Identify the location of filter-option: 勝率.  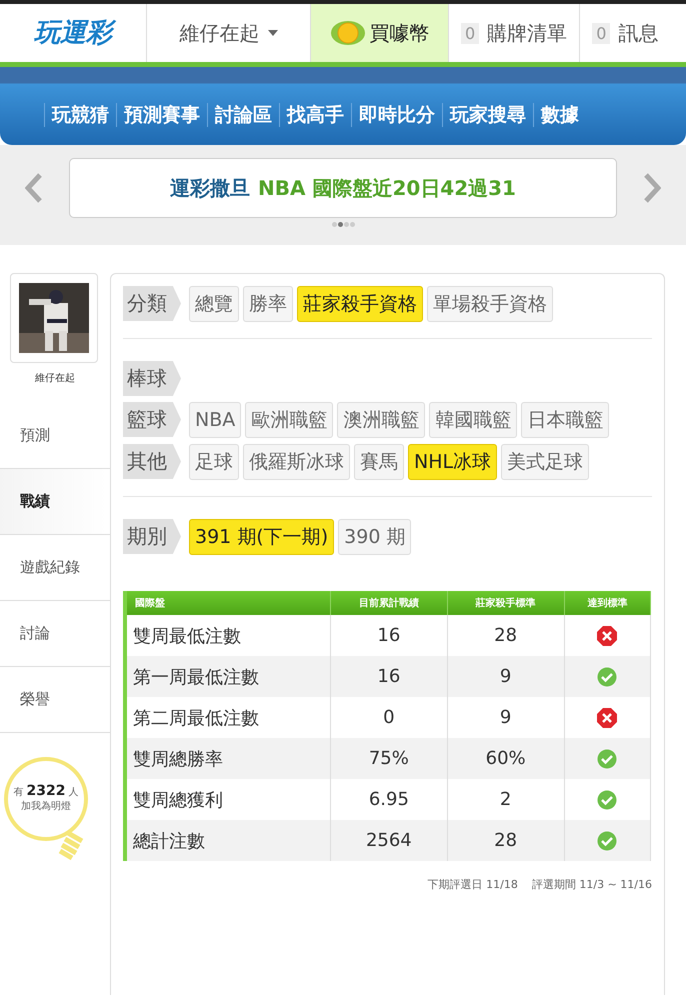
(268, 304).